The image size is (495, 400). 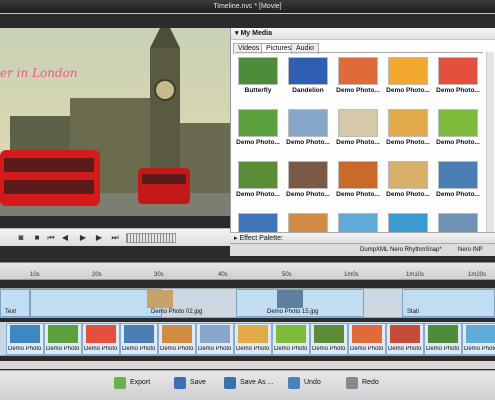 I want to click on media-item: Butterfly, so click(x=258, y=81).